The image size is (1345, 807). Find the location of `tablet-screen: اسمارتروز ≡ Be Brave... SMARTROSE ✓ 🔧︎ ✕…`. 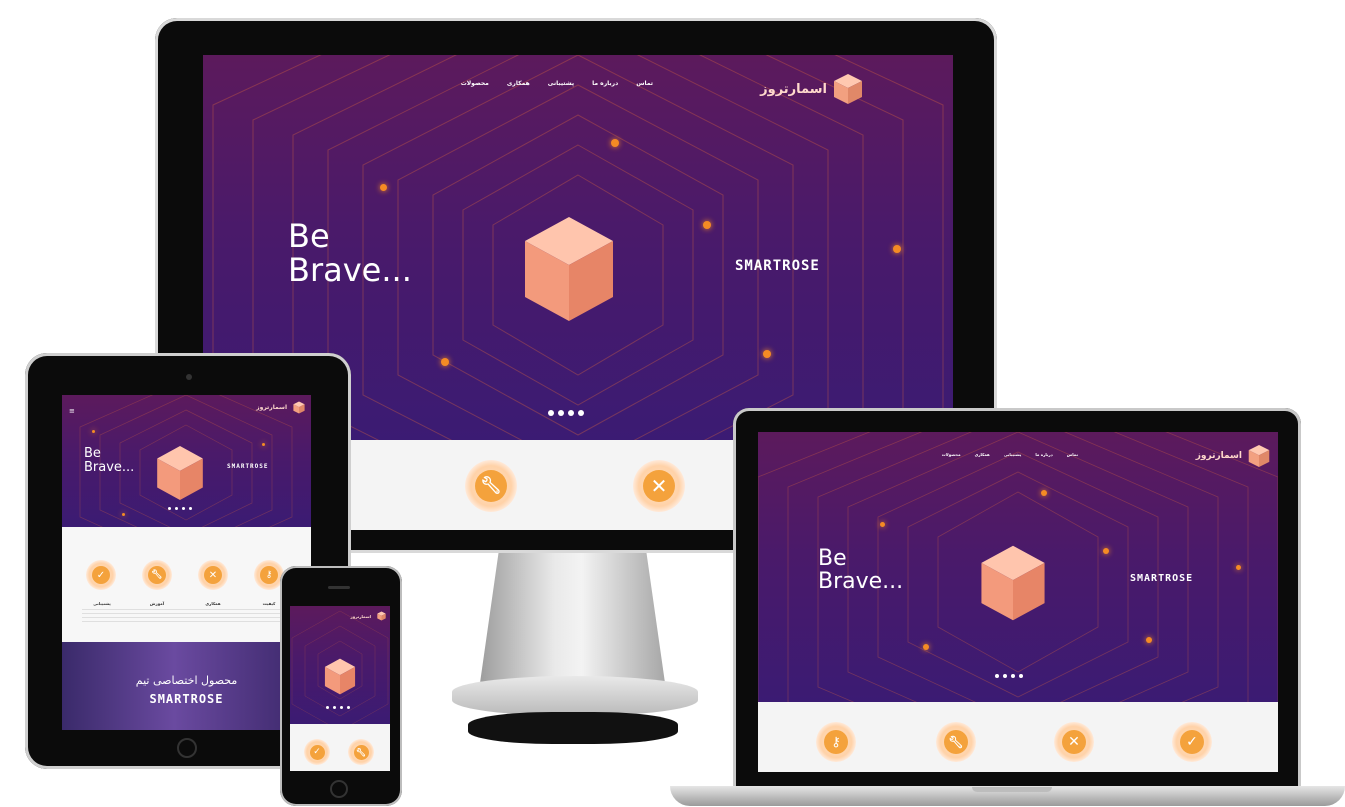

tablet-screen: اسمارتروز ≡ Be Brave... SMARTROSE ✓ 🔧︎ ✕… is located at coordinates (186, 562).